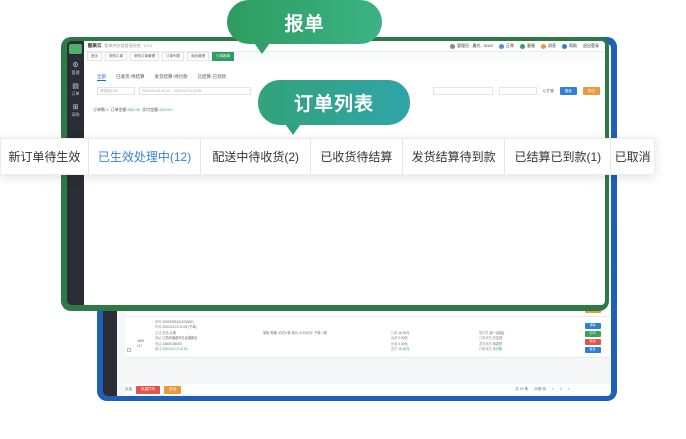  I want to click on tab-order-status: 新订单待生效, so click(45, 156).